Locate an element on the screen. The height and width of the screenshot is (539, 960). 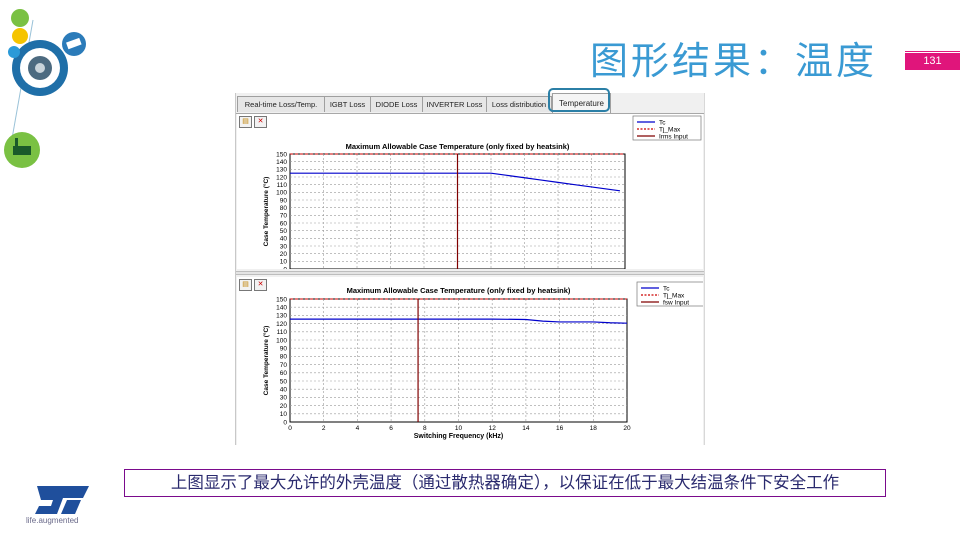
x-tick-label: 6 is located at coordinates (391, 428).